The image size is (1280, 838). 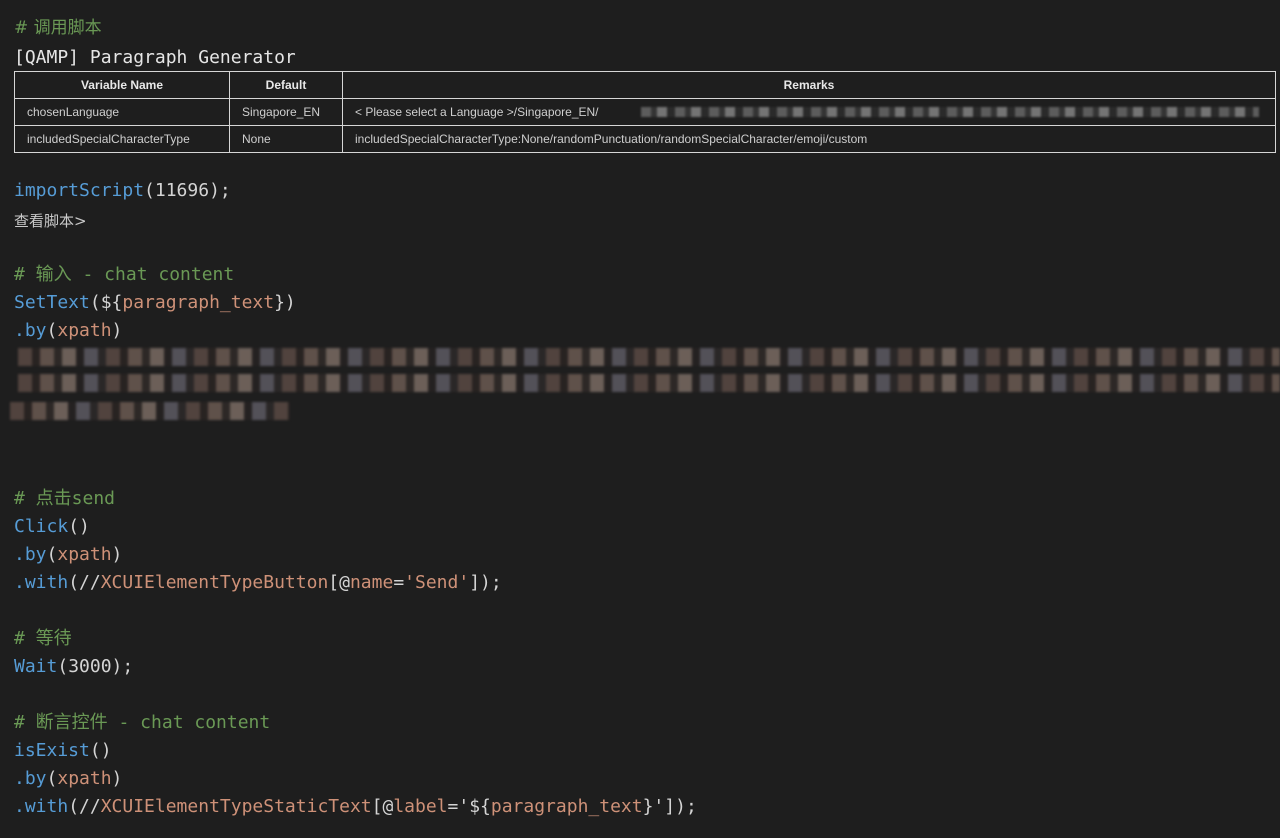 What do you see at coordinates (95, 666) in the screenshot?
I see `wait-args: (3000);` at bounding box center [95, 666].